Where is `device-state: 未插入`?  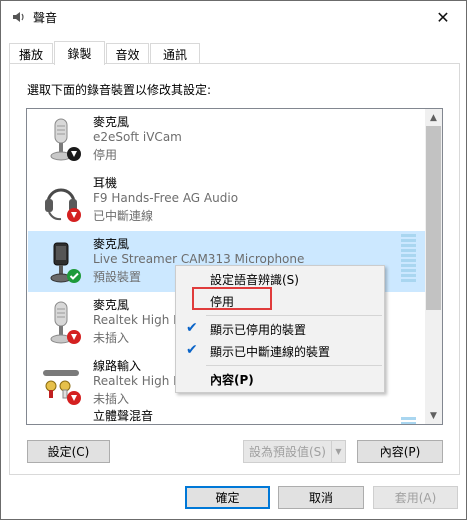
device-state: 未插入 is located at coordinates (111, 338).